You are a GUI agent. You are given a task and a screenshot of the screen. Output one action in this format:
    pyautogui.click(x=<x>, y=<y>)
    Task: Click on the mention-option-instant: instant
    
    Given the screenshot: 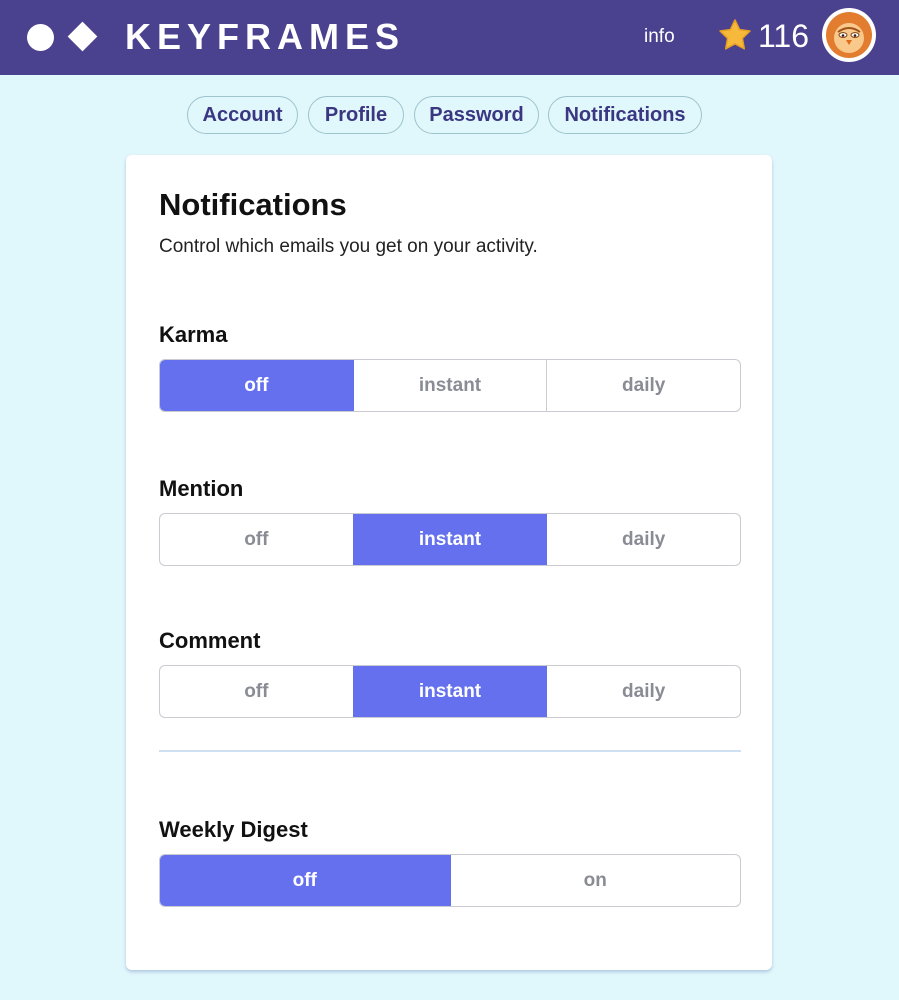 What is the action you would take?
    pyautogui.click(x=449, y=539)
    